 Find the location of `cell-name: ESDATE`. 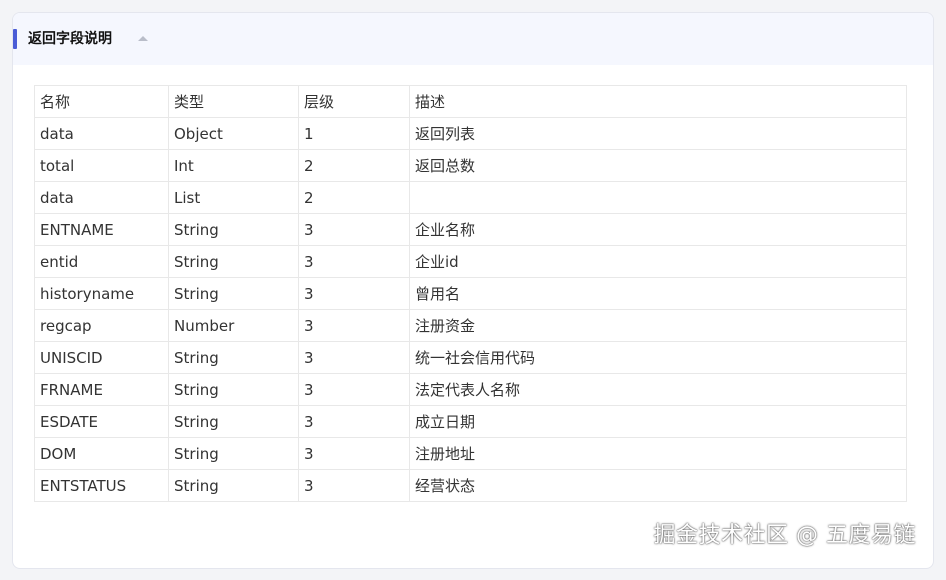

cell-name: ESDATE is located at coordinates (101, 421).